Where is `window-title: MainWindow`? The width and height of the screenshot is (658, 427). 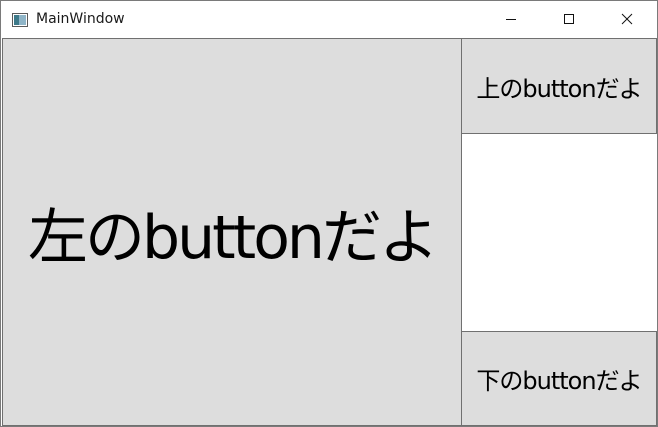
window-title: MainWindow is located at coordinates (80, 19).